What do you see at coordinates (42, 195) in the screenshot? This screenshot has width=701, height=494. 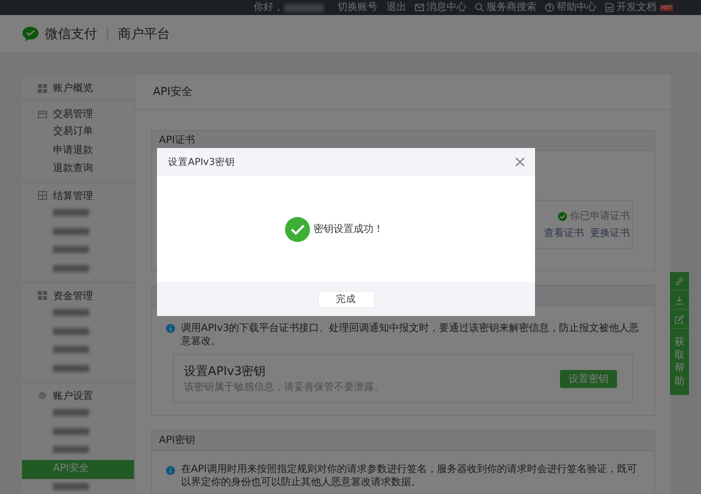 I see `table-icon` at bounding box center [42, 195].